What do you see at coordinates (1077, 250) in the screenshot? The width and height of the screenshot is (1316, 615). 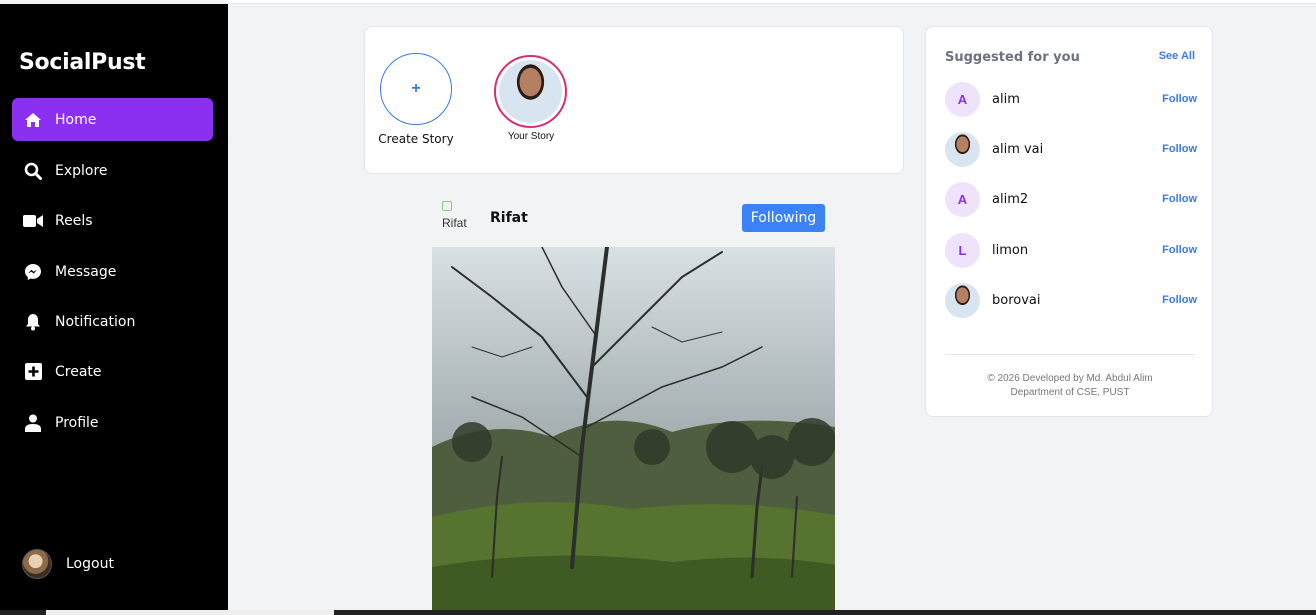 I see `suggested-username: limon` at bounding box center [1077, 250].